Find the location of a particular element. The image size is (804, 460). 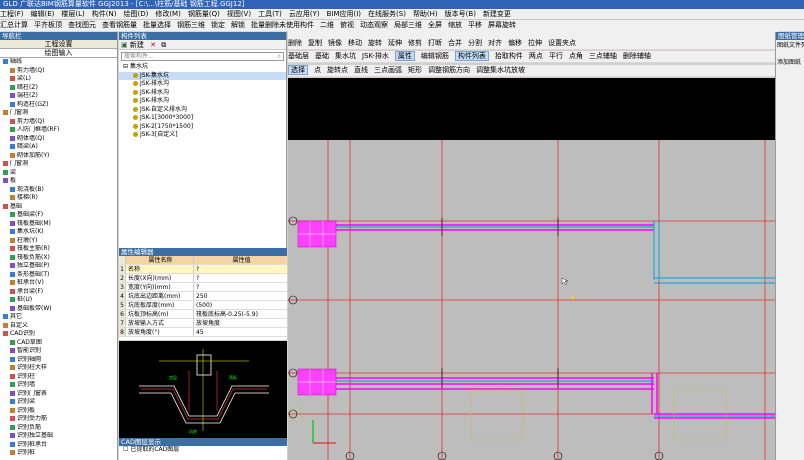

nav-item: 识别轴网 is located at coordinates (58, 360).